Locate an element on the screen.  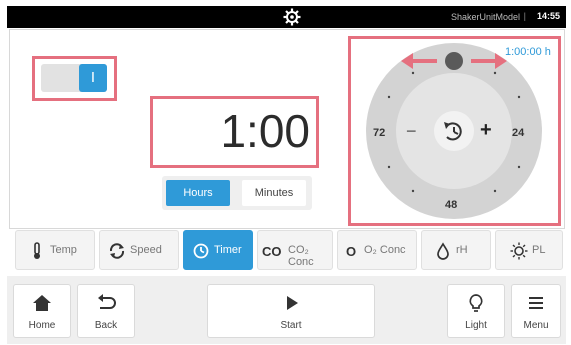
back-button: Back is located at coordinates (106, 311).